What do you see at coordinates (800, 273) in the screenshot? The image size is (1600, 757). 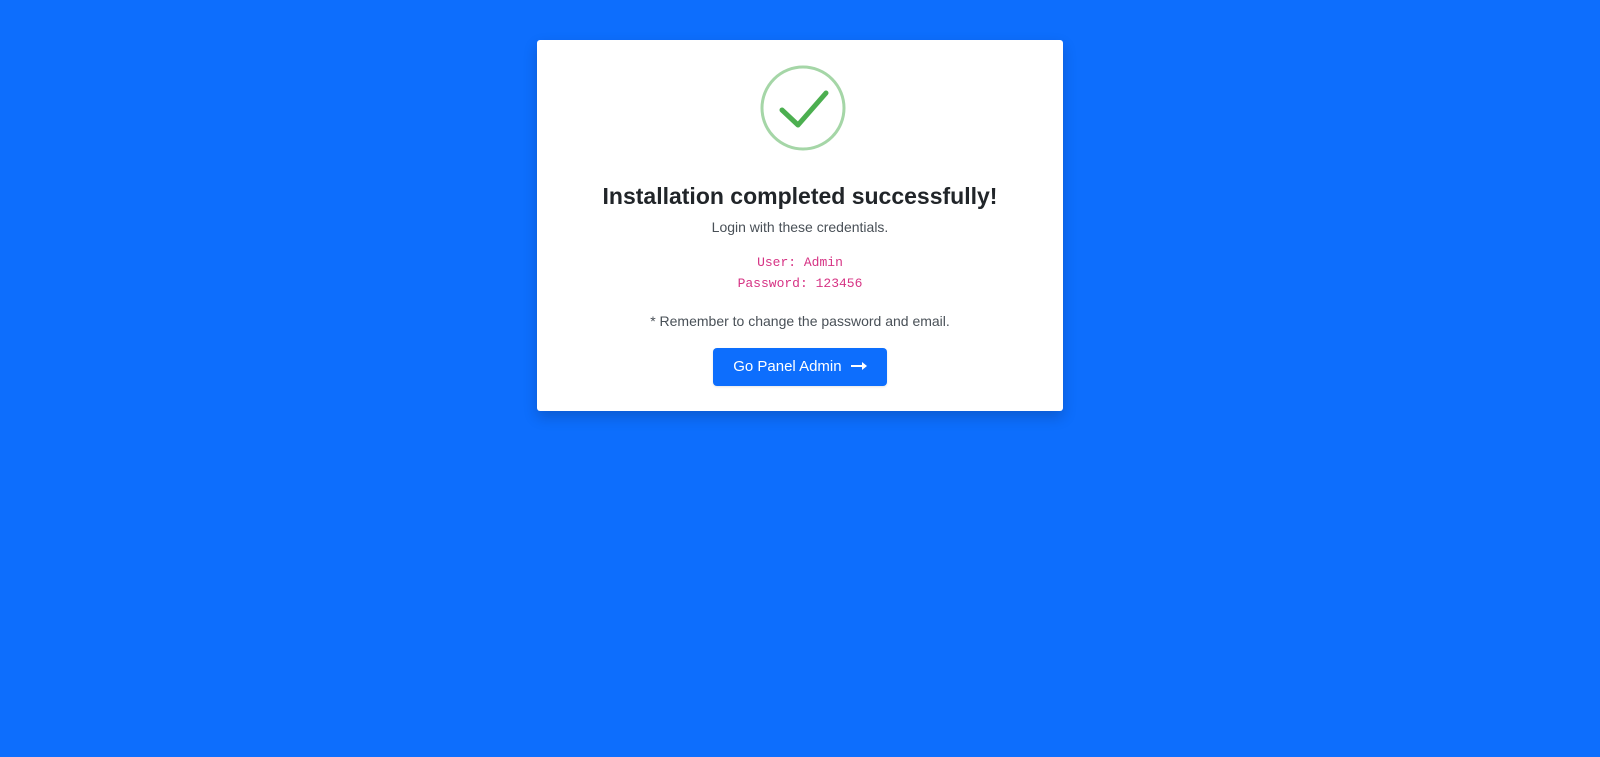 I see `credentials-block: User: Admin Password: 123456` at bounding box center [800, 273].